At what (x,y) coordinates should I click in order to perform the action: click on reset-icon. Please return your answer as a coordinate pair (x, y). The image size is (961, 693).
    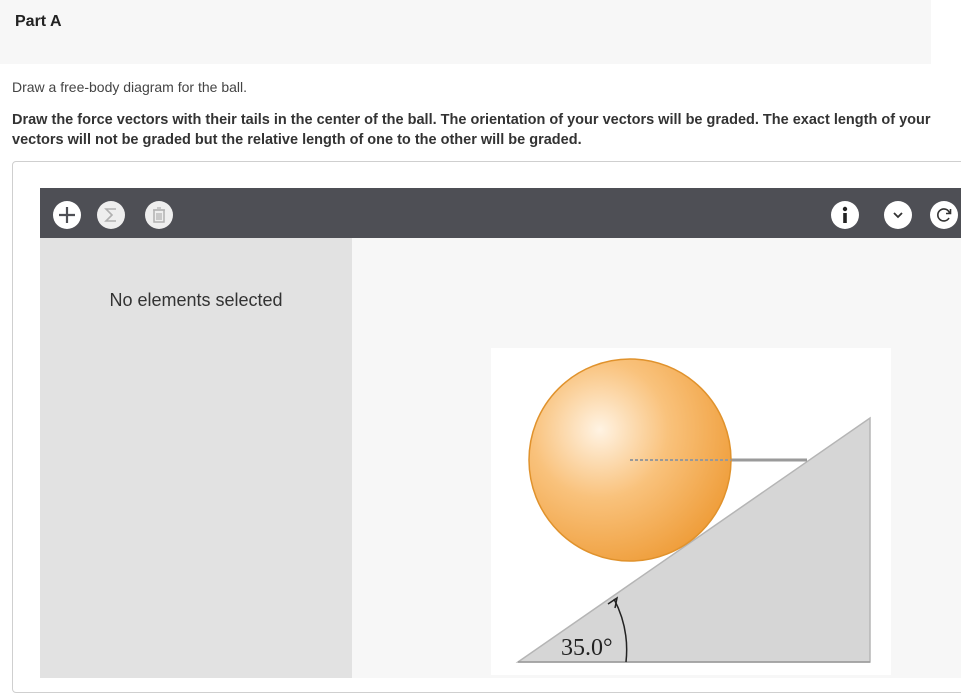
    Looking at the image, I should click on (944, 215).